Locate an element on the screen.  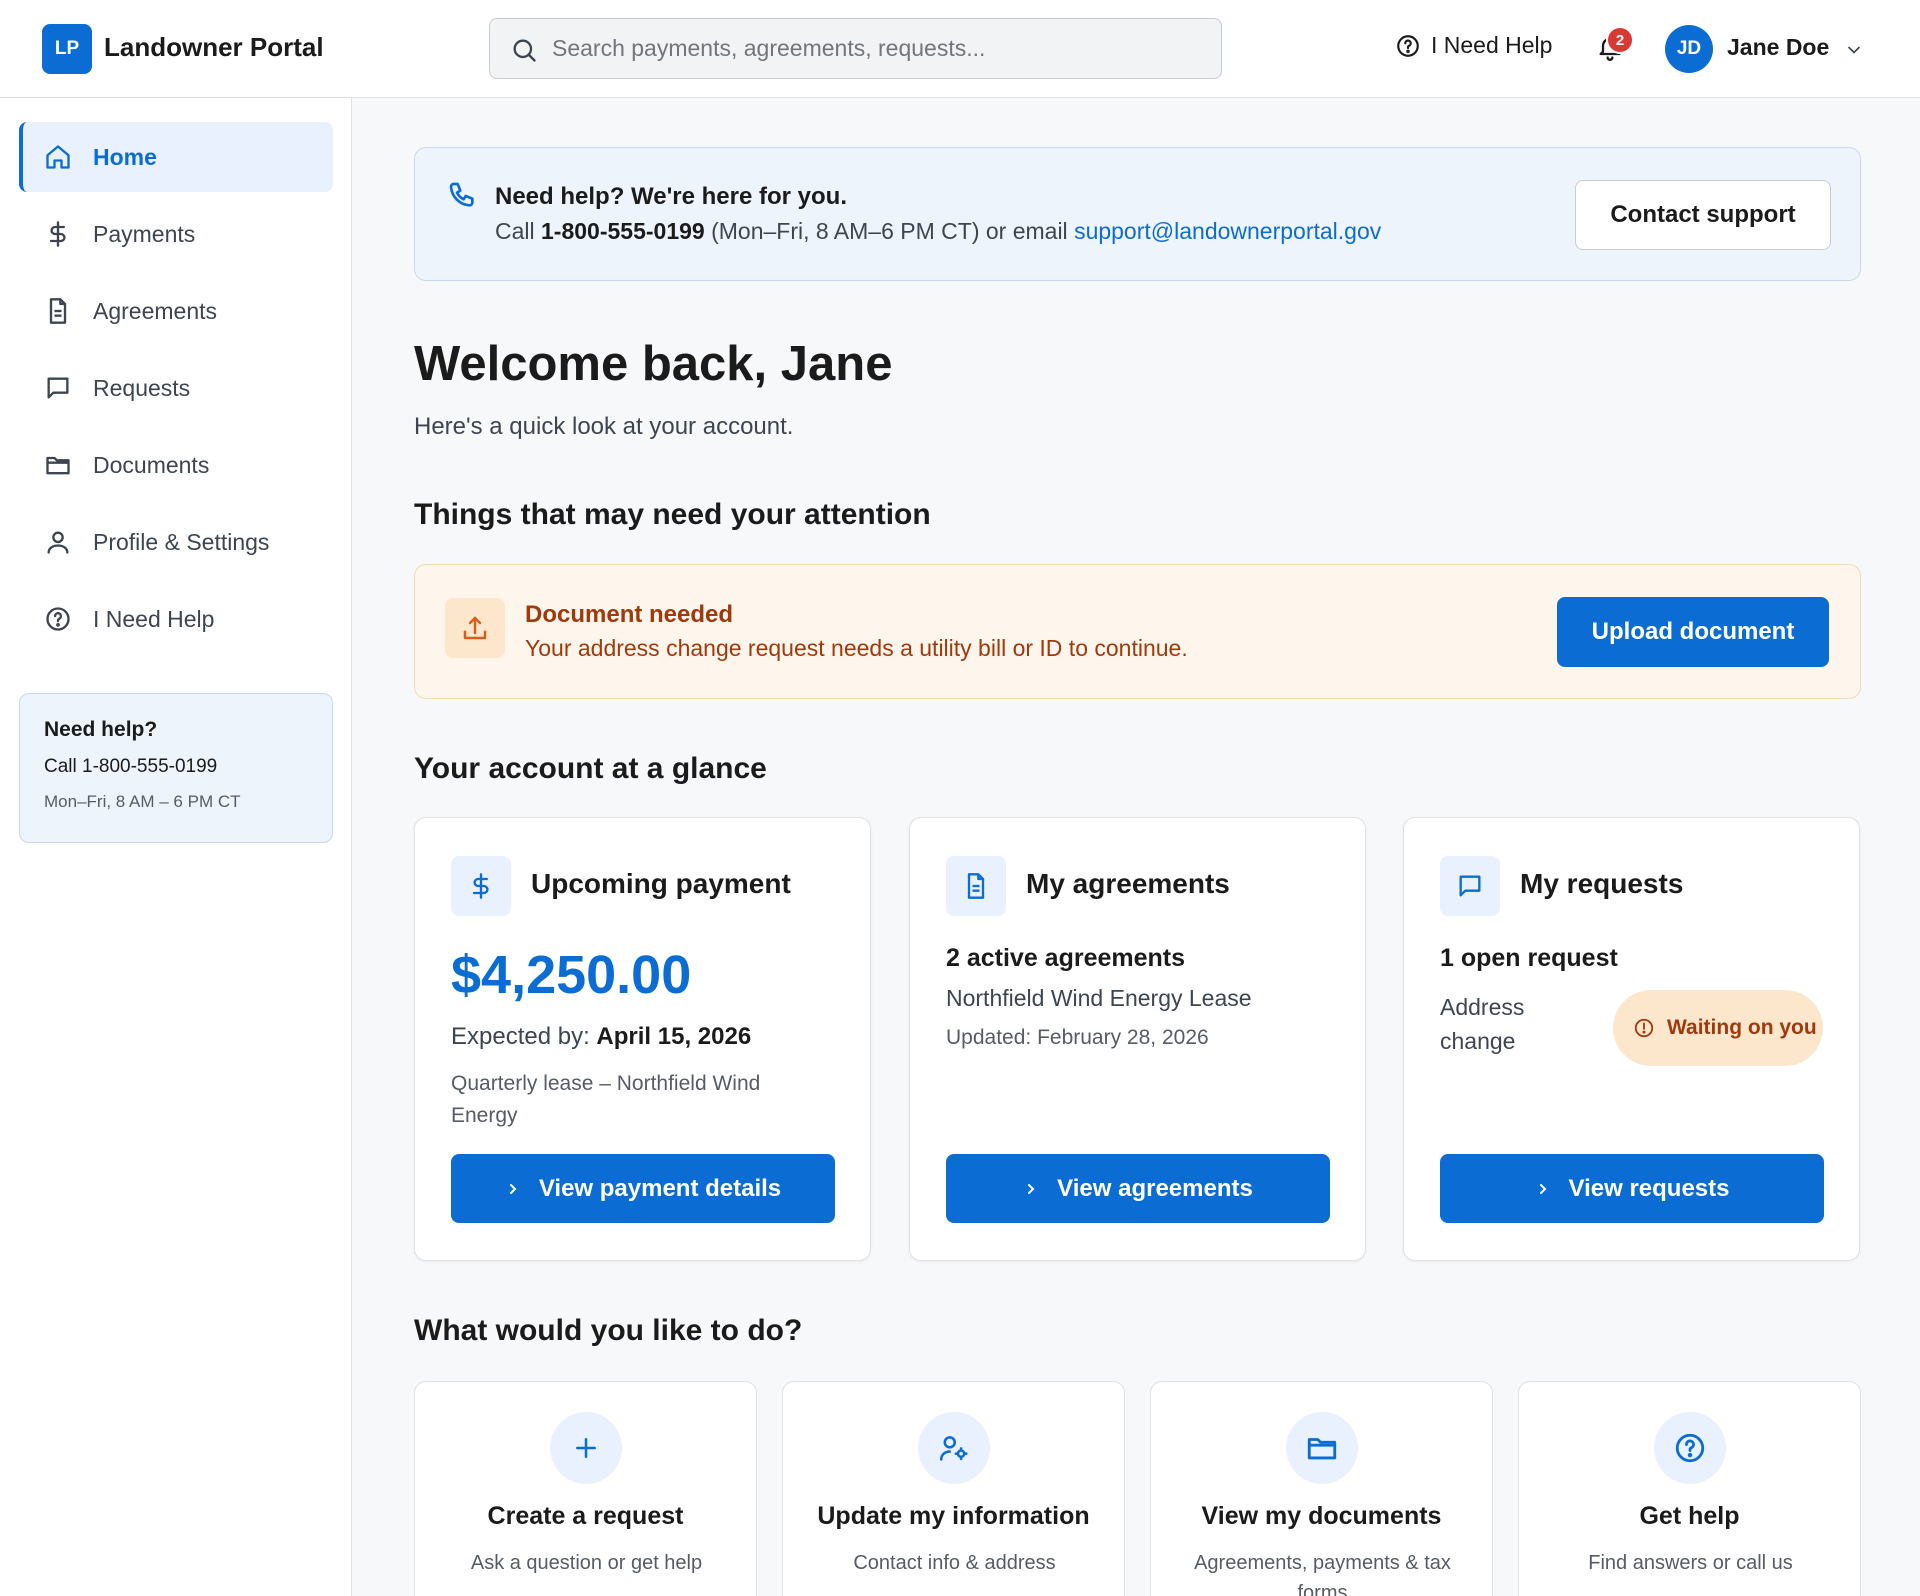
page-title: Welcome back, Jane is located at coordinates (653, 364).